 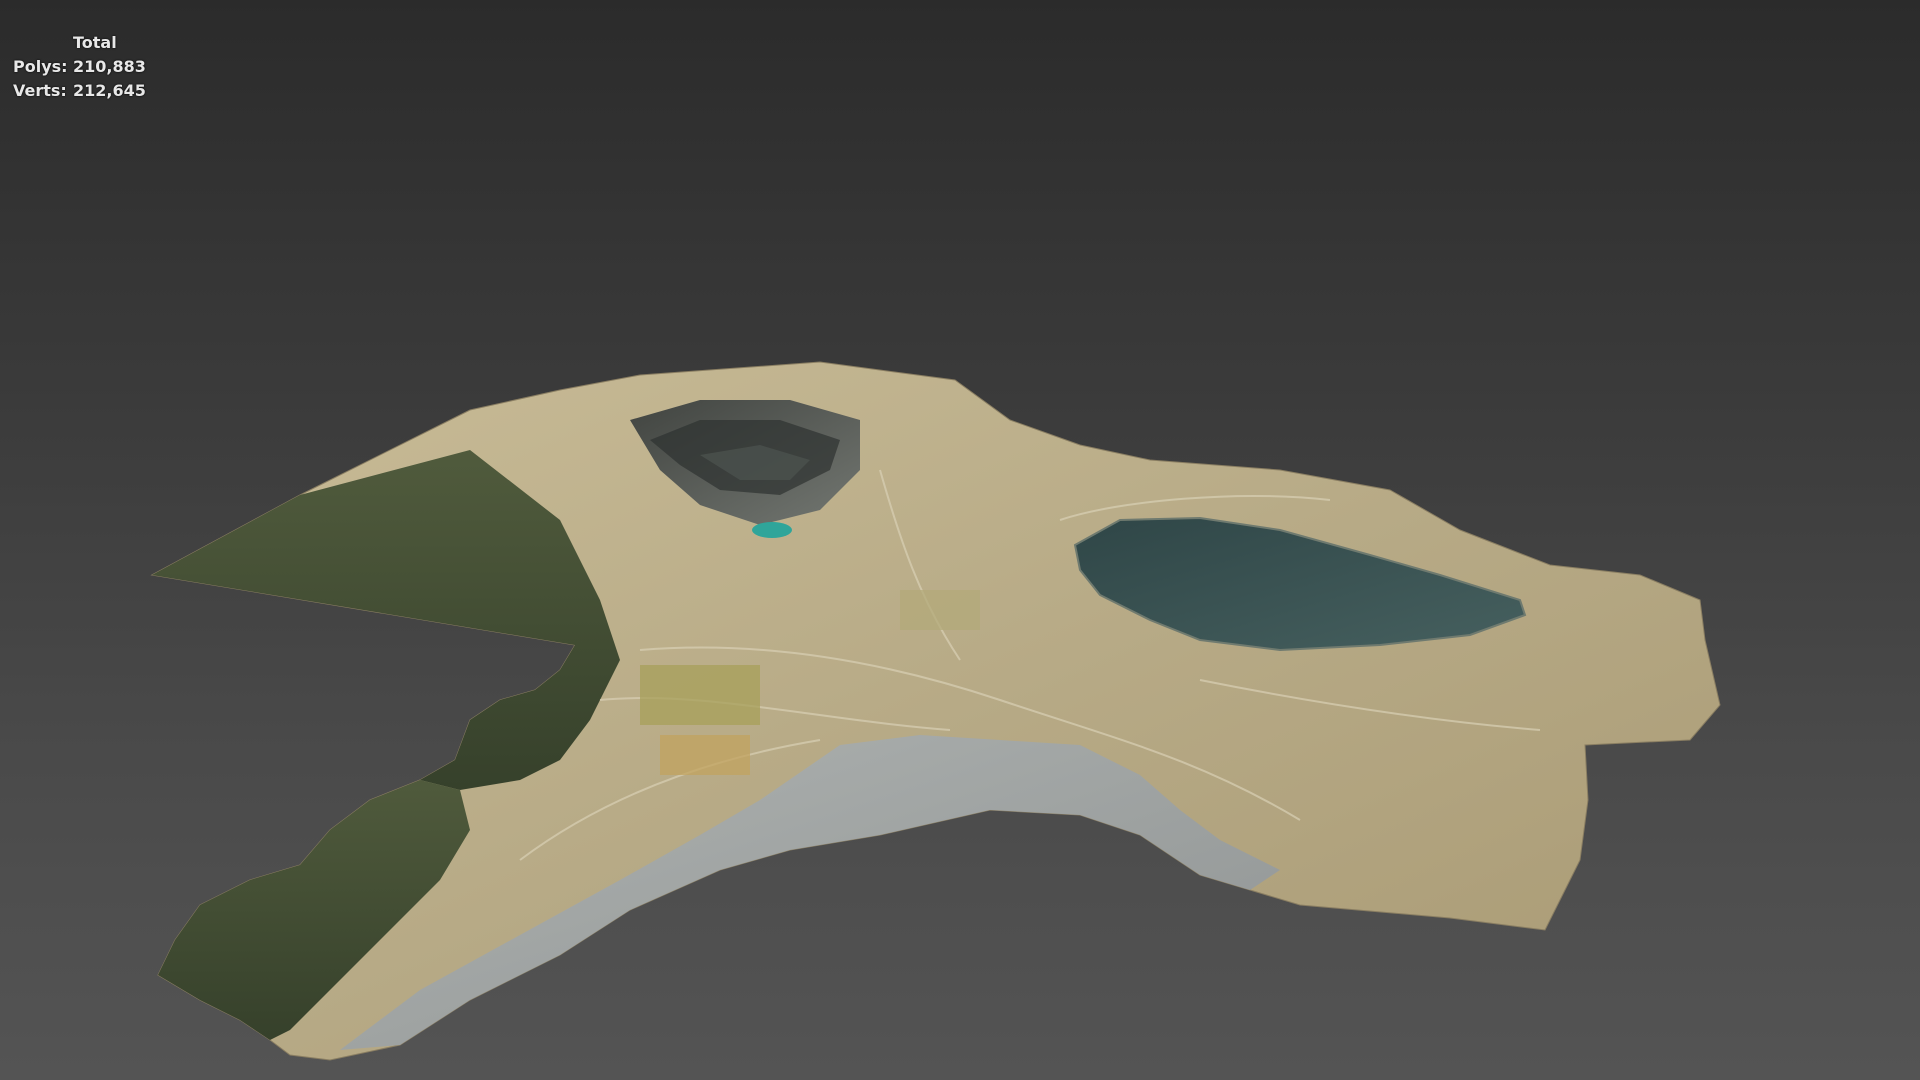 I want to click on verts-row: Verts: 212,645, so click(x=79, y=91).